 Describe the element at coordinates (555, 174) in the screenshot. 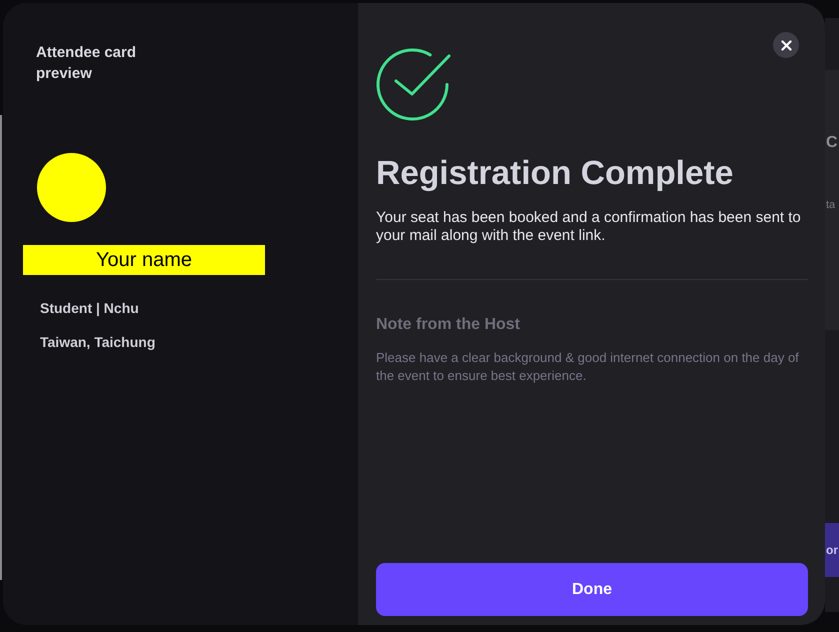

I see `registration-title: Registration Complete` at that location.